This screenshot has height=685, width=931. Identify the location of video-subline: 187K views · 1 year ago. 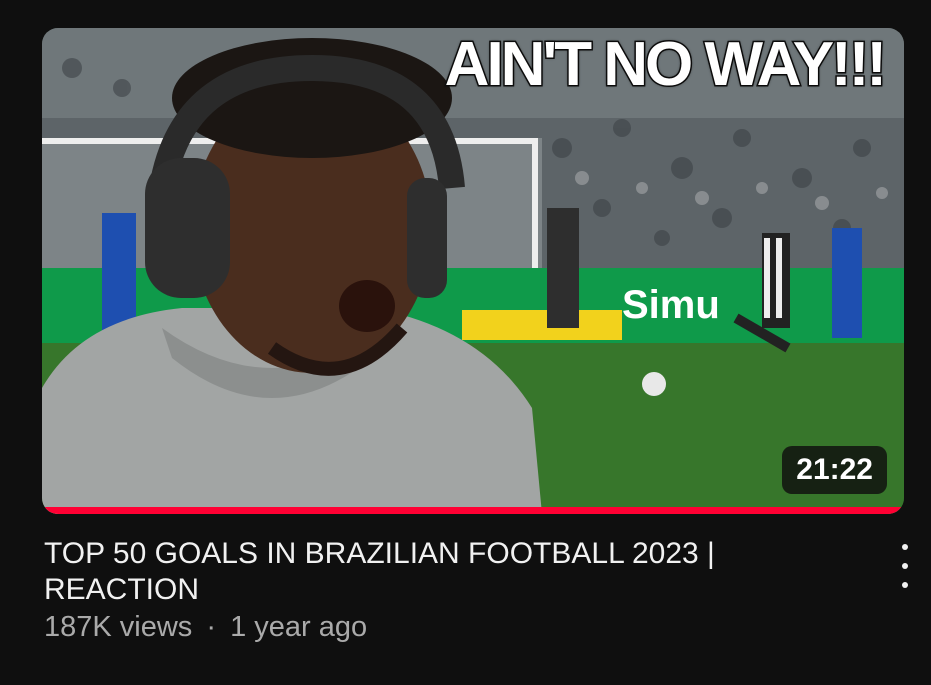
(454, 627).